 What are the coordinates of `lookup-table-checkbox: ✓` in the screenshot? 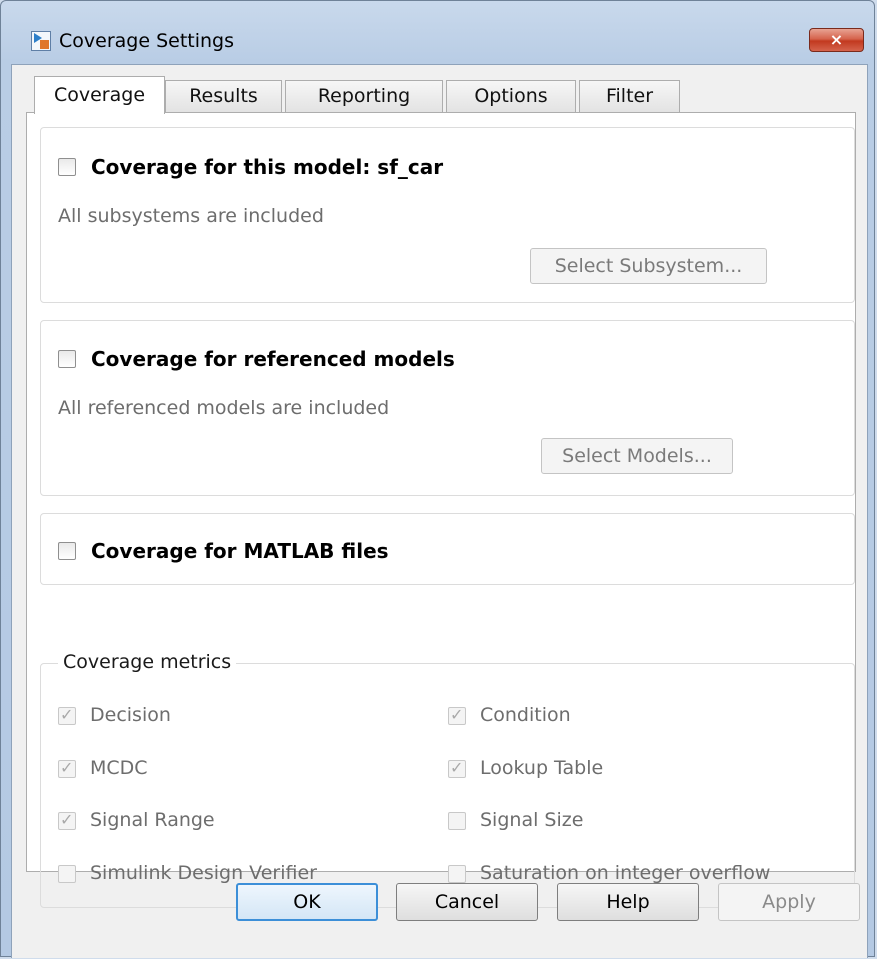 It's located at (457, 768).